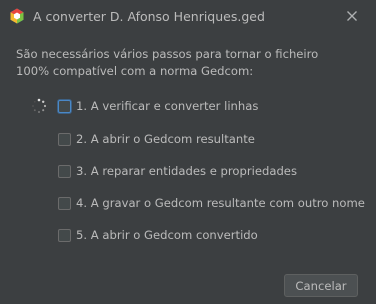 This screenshot has width=376, height=304. I want to click on app-logo-icon, so click(17, 16).